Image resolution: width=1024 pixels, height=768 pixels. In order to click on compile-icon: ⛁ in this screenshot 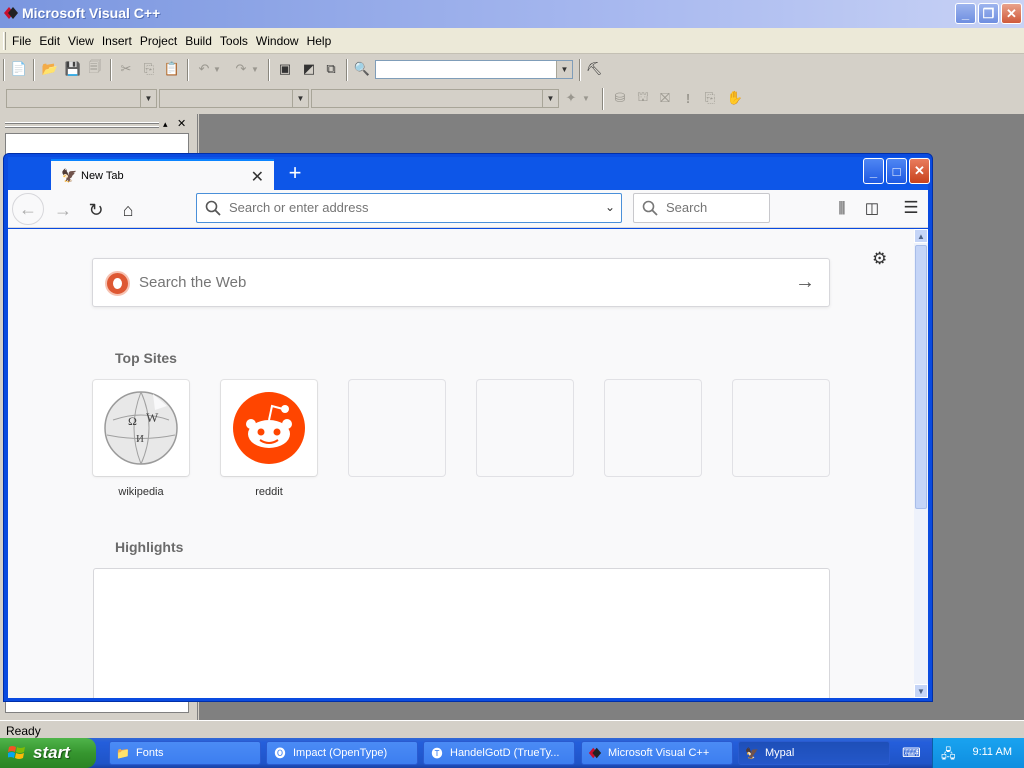, I will do `click(620, 98)`.